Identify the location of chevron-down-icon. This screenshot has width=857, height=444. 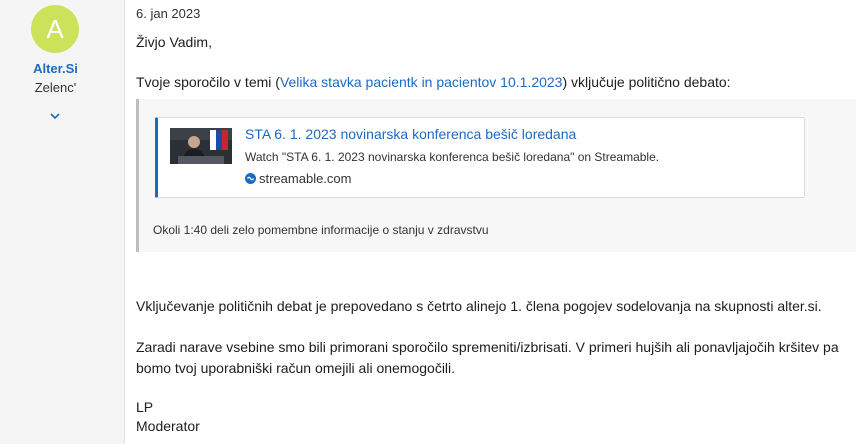
(55, 116).